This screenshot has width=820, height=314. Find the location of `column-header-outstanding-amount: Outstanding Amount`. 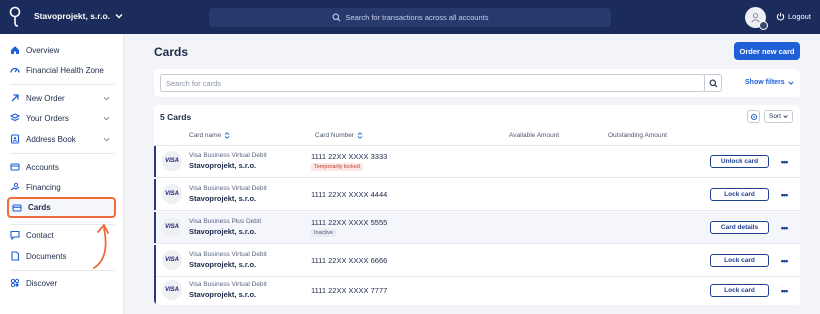

column-header-outstanding-amount: Outstanding Amount is located at coordinates (637, 135).